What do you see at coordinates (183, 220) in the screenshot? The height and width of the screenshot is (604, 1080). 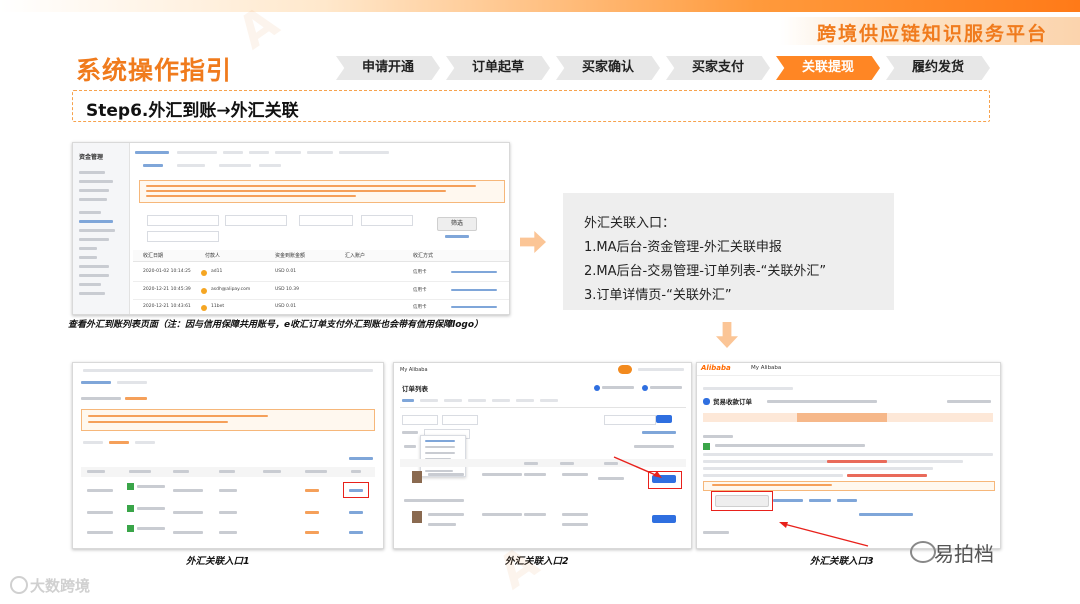 I see `filter-select` at bounding box center [183, 220].